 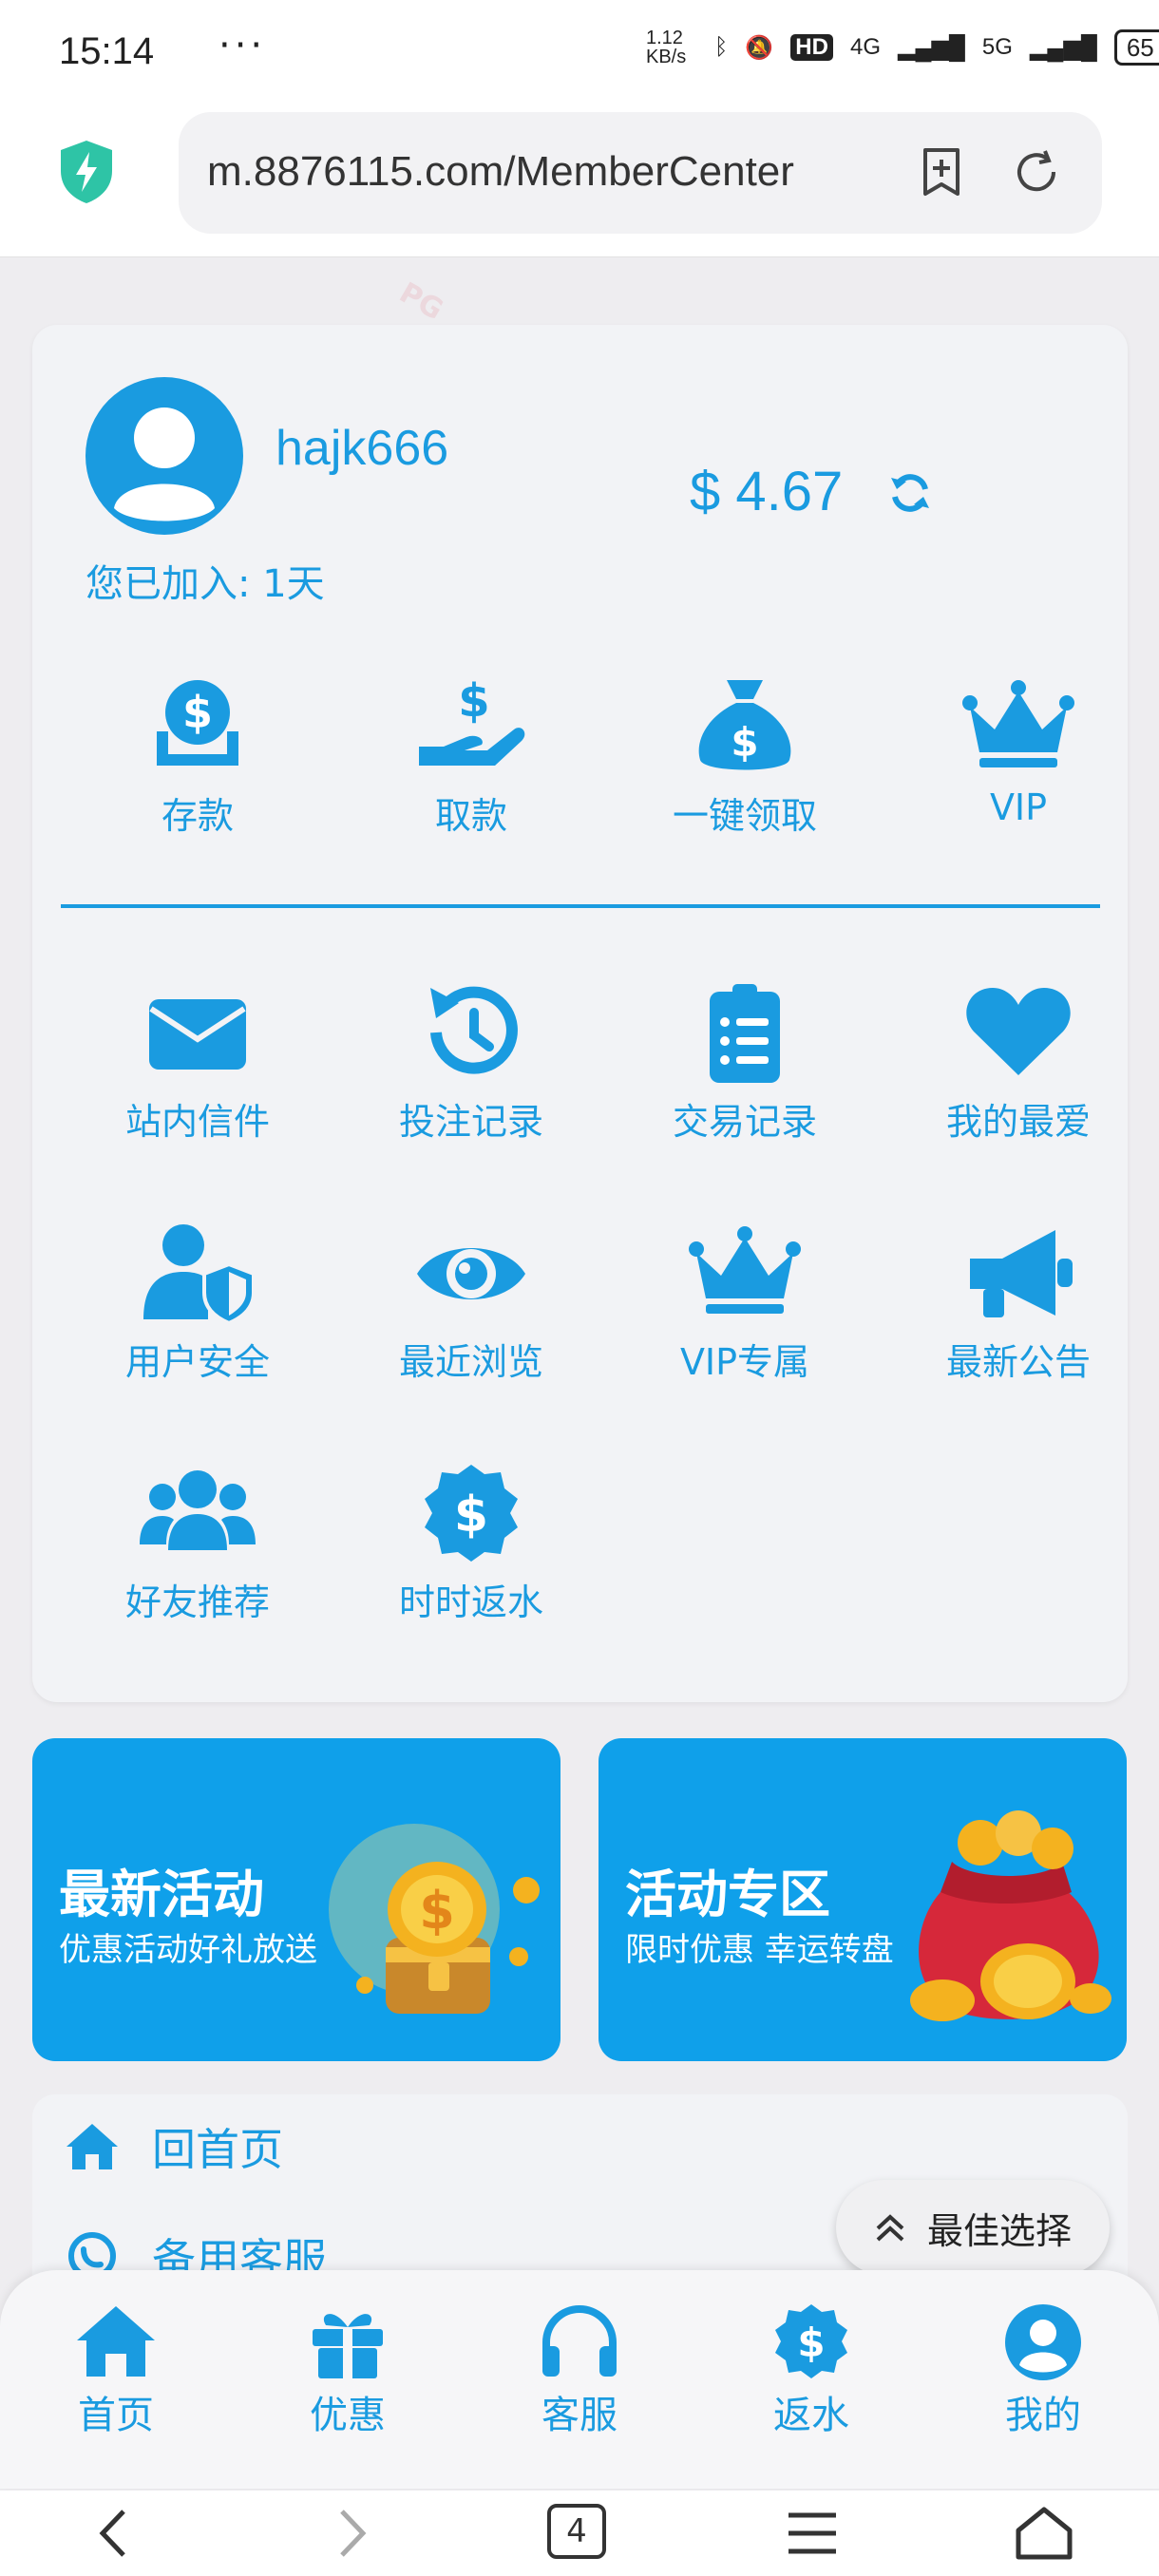 I want to click on nav-home-label: 首页, so click(x=116, y=2415).